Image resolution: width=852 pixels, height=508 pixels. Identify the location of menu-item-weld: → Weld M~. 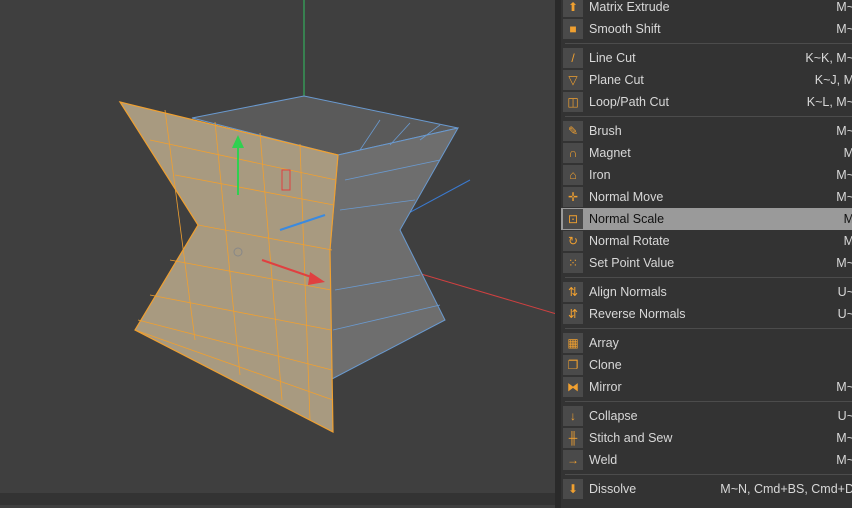
(706, 460).